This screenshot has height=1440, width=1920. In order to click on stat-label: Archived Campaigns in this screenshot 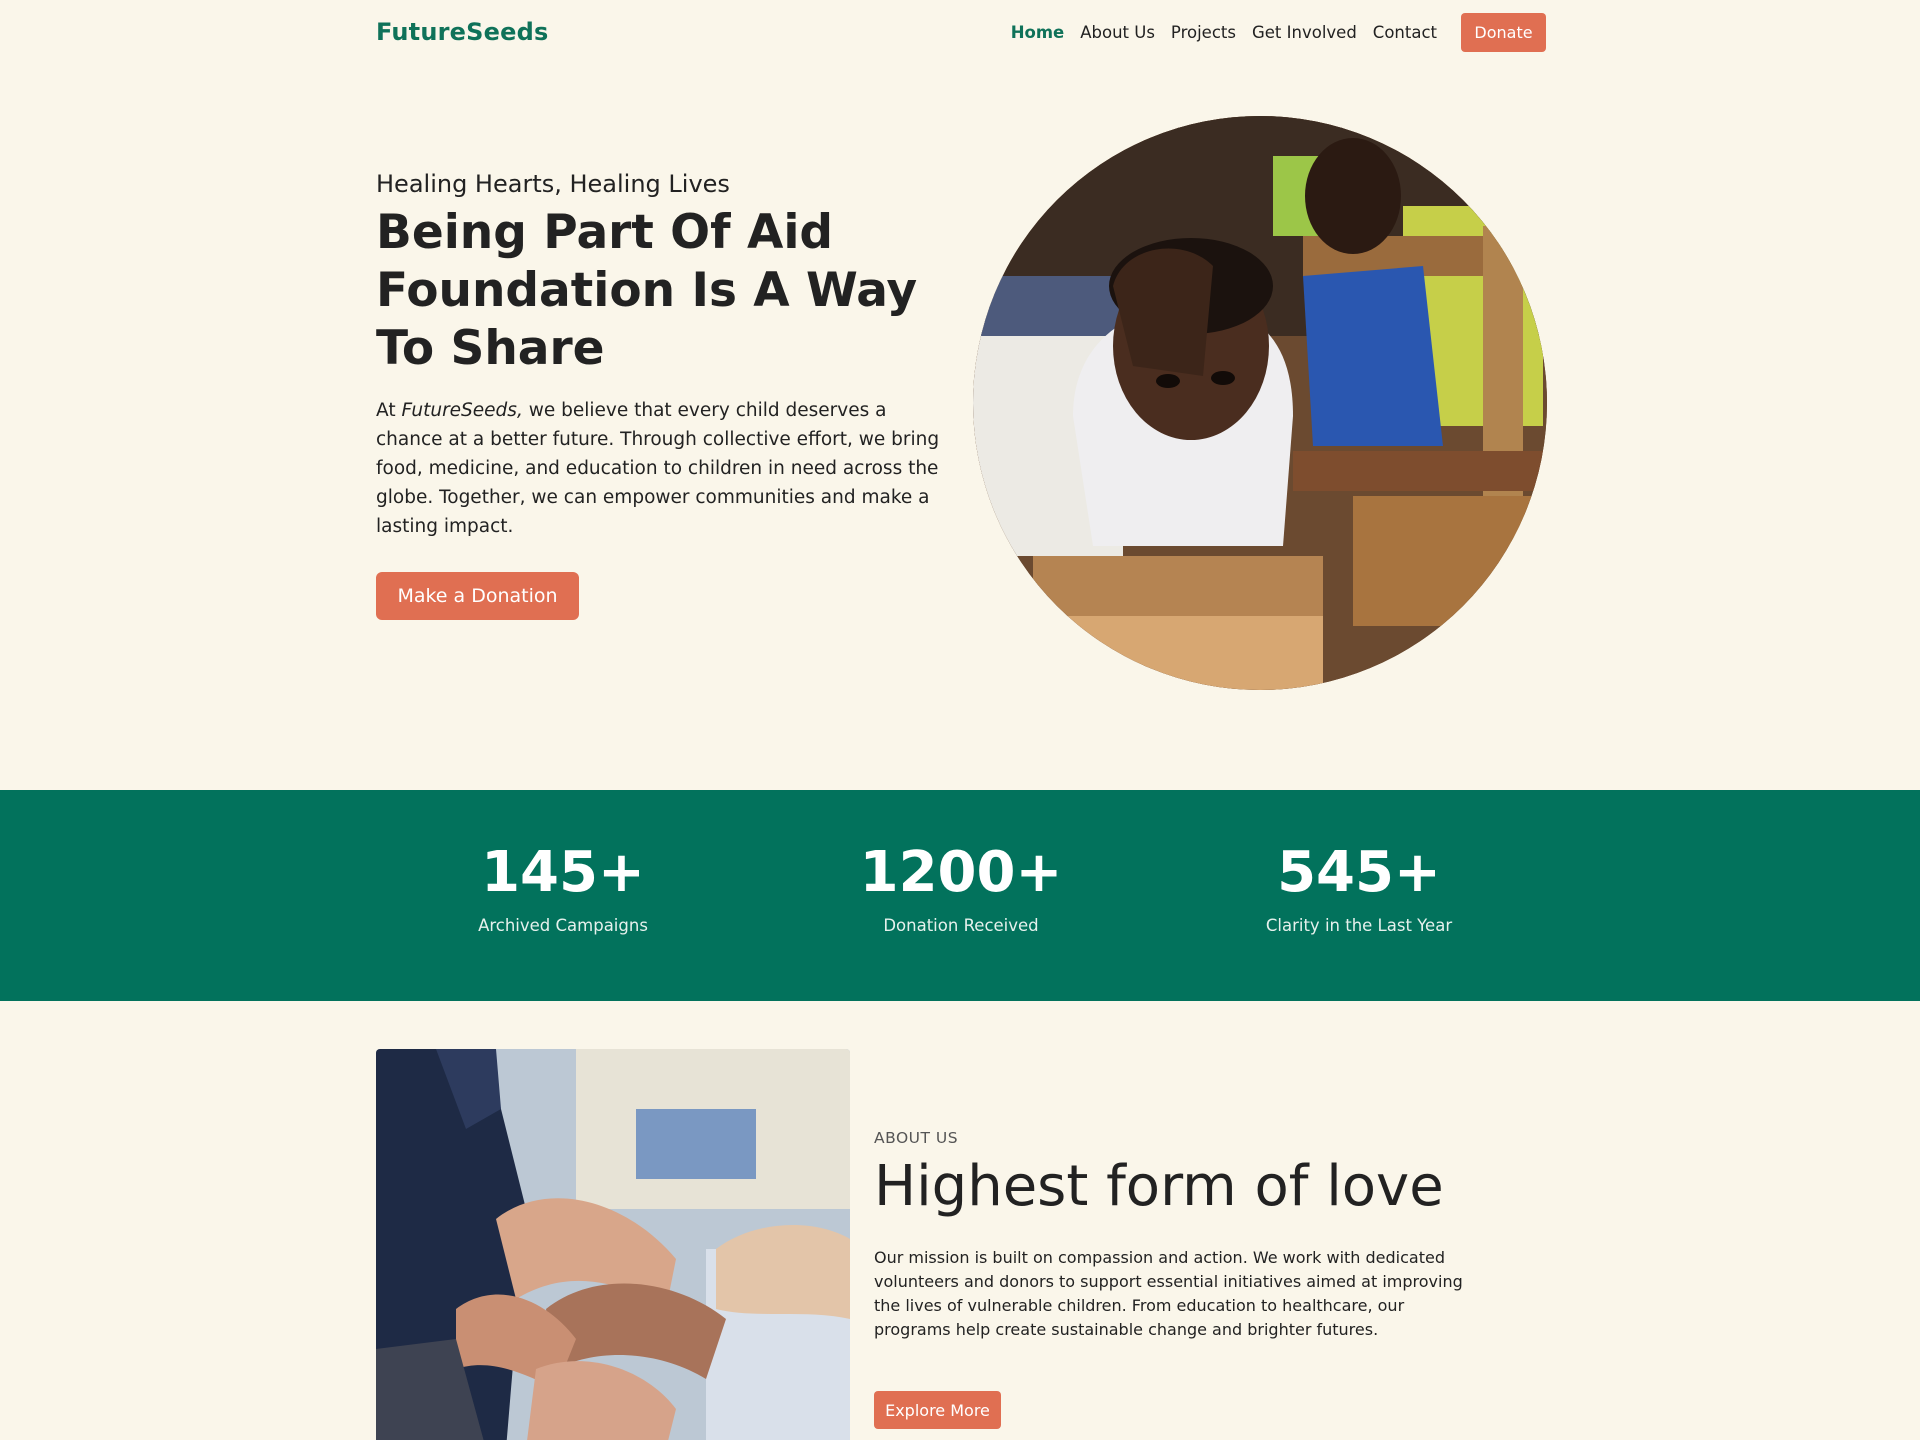, I will do `click(563, 925)`.